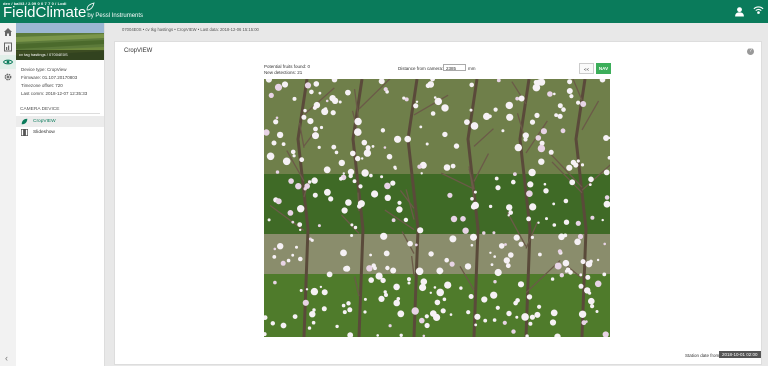  Describe the element at coordinates (45, 12) in the screenshot. I see `logo-text: FieldClimate` at that location.